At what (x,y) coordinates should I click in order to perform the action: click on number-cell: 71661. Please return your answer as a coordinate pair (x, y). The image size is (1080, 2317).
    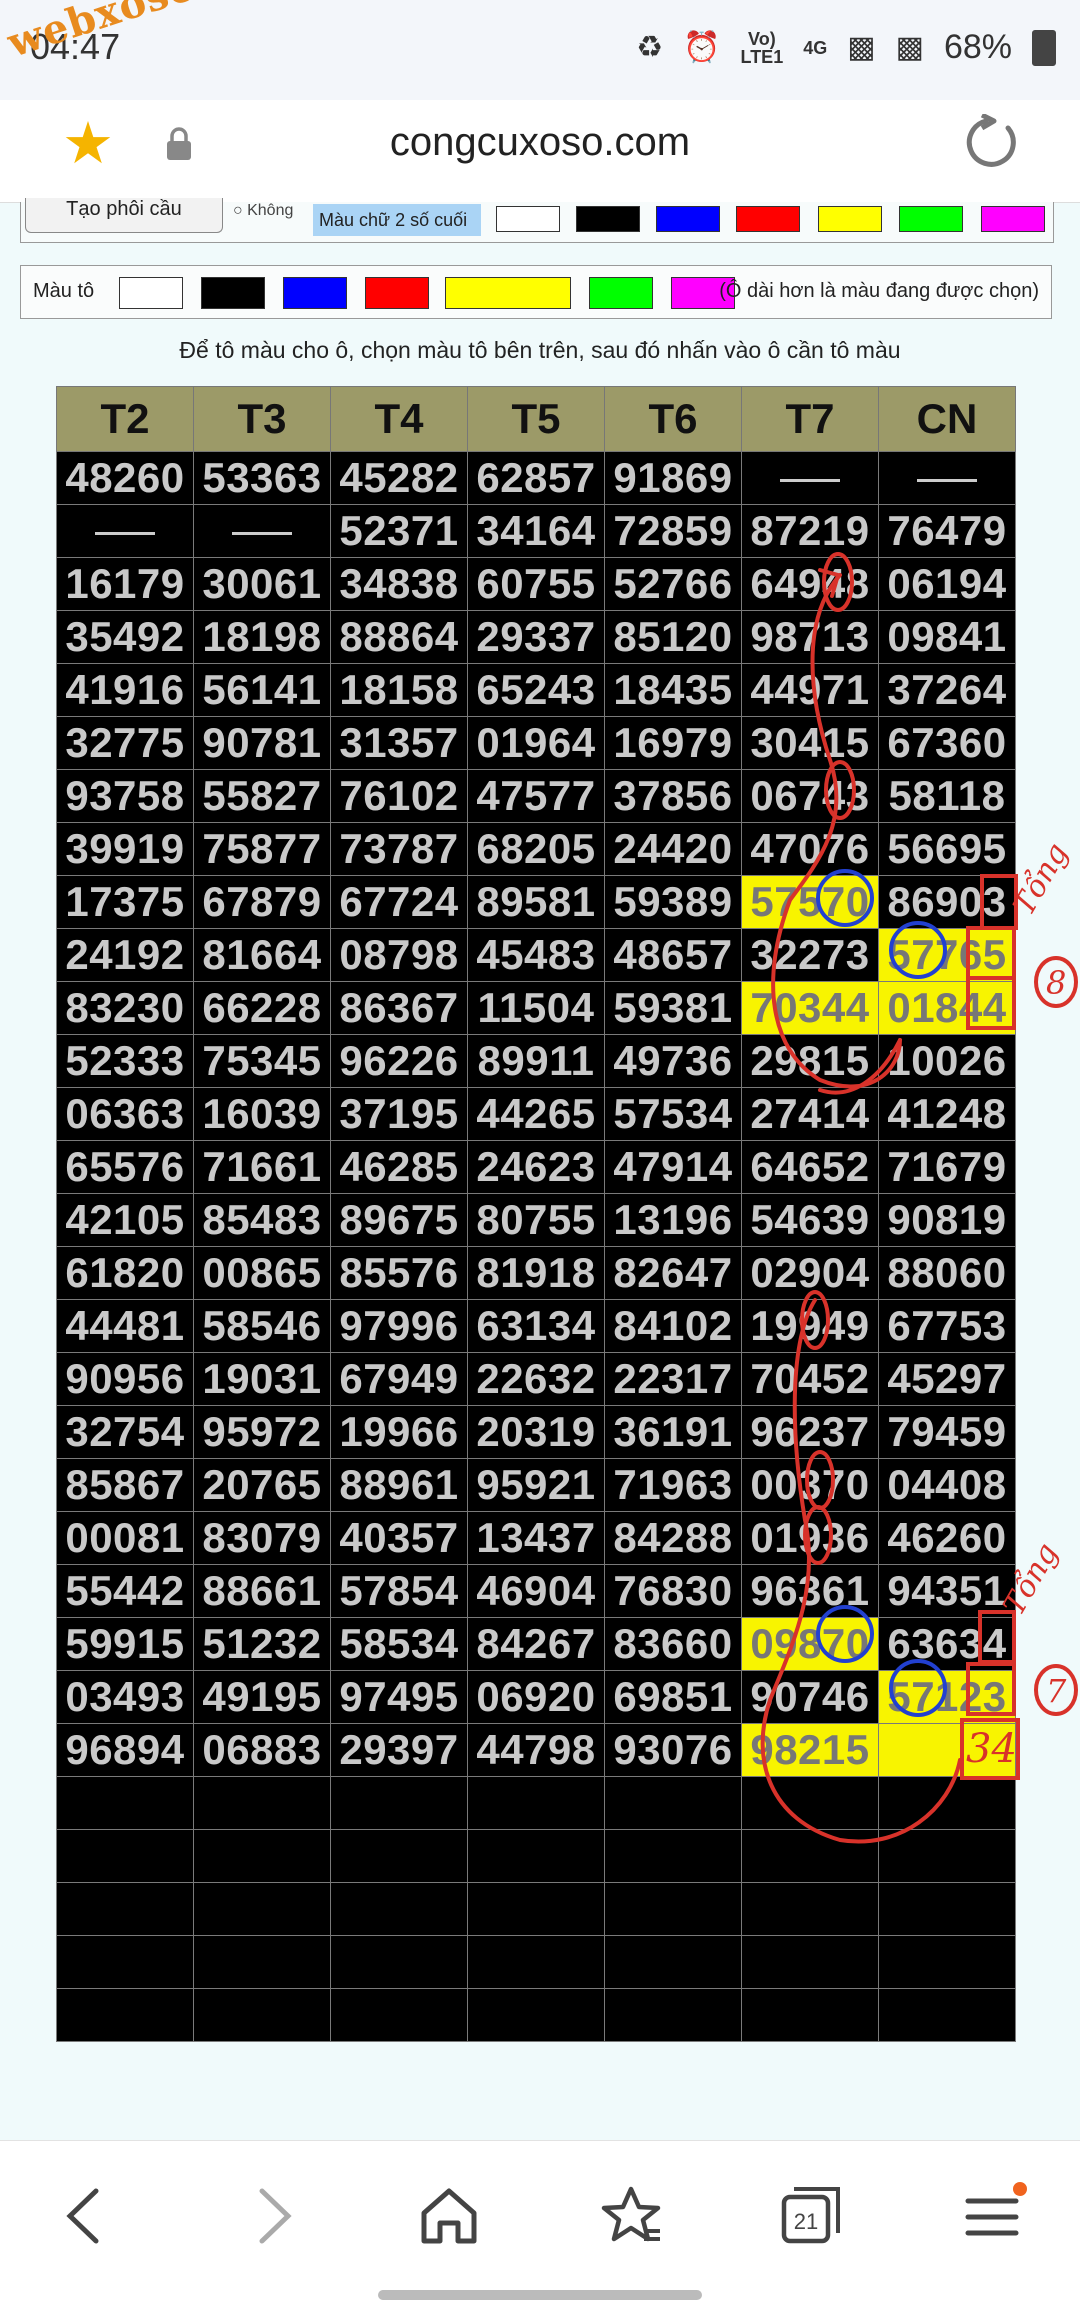
    Looking at the image, I should click on (262, 1167).